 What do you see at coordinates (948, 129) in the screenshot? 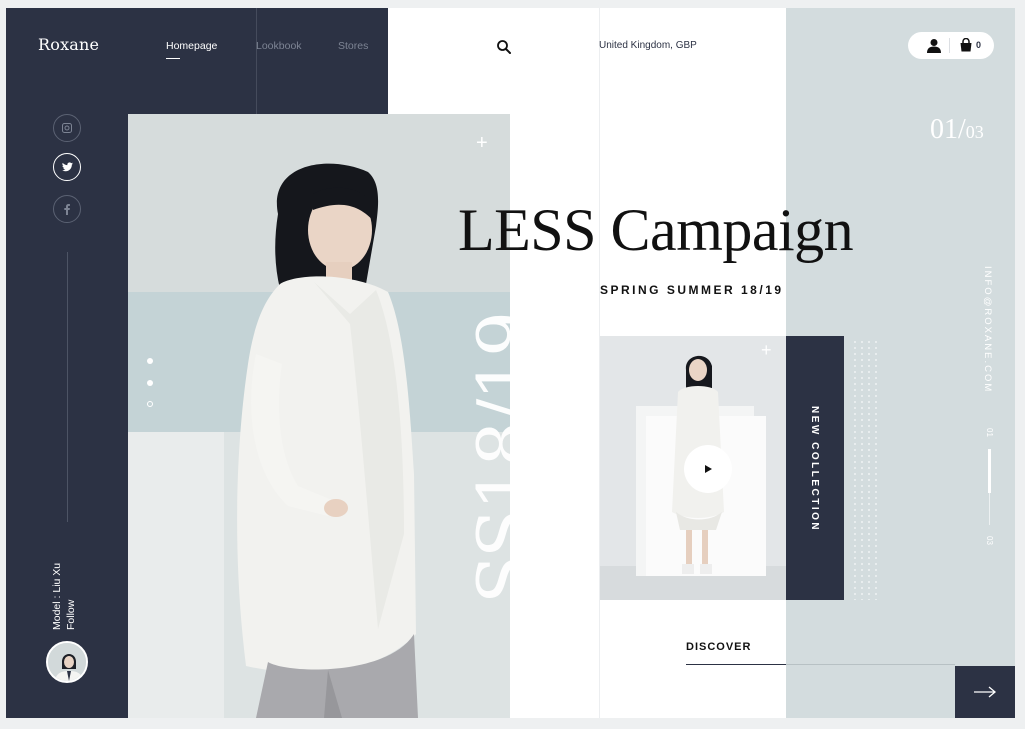
I see `slide-current: 01/` at bounding box center [948, 129].